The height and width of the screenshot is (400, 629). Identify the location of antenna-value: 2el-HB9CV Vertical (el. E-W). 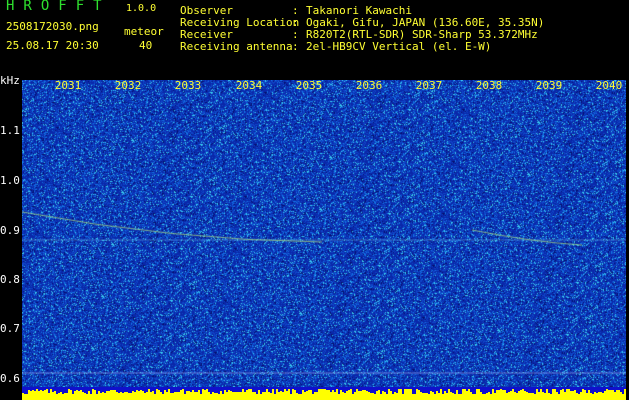
(399, 46).